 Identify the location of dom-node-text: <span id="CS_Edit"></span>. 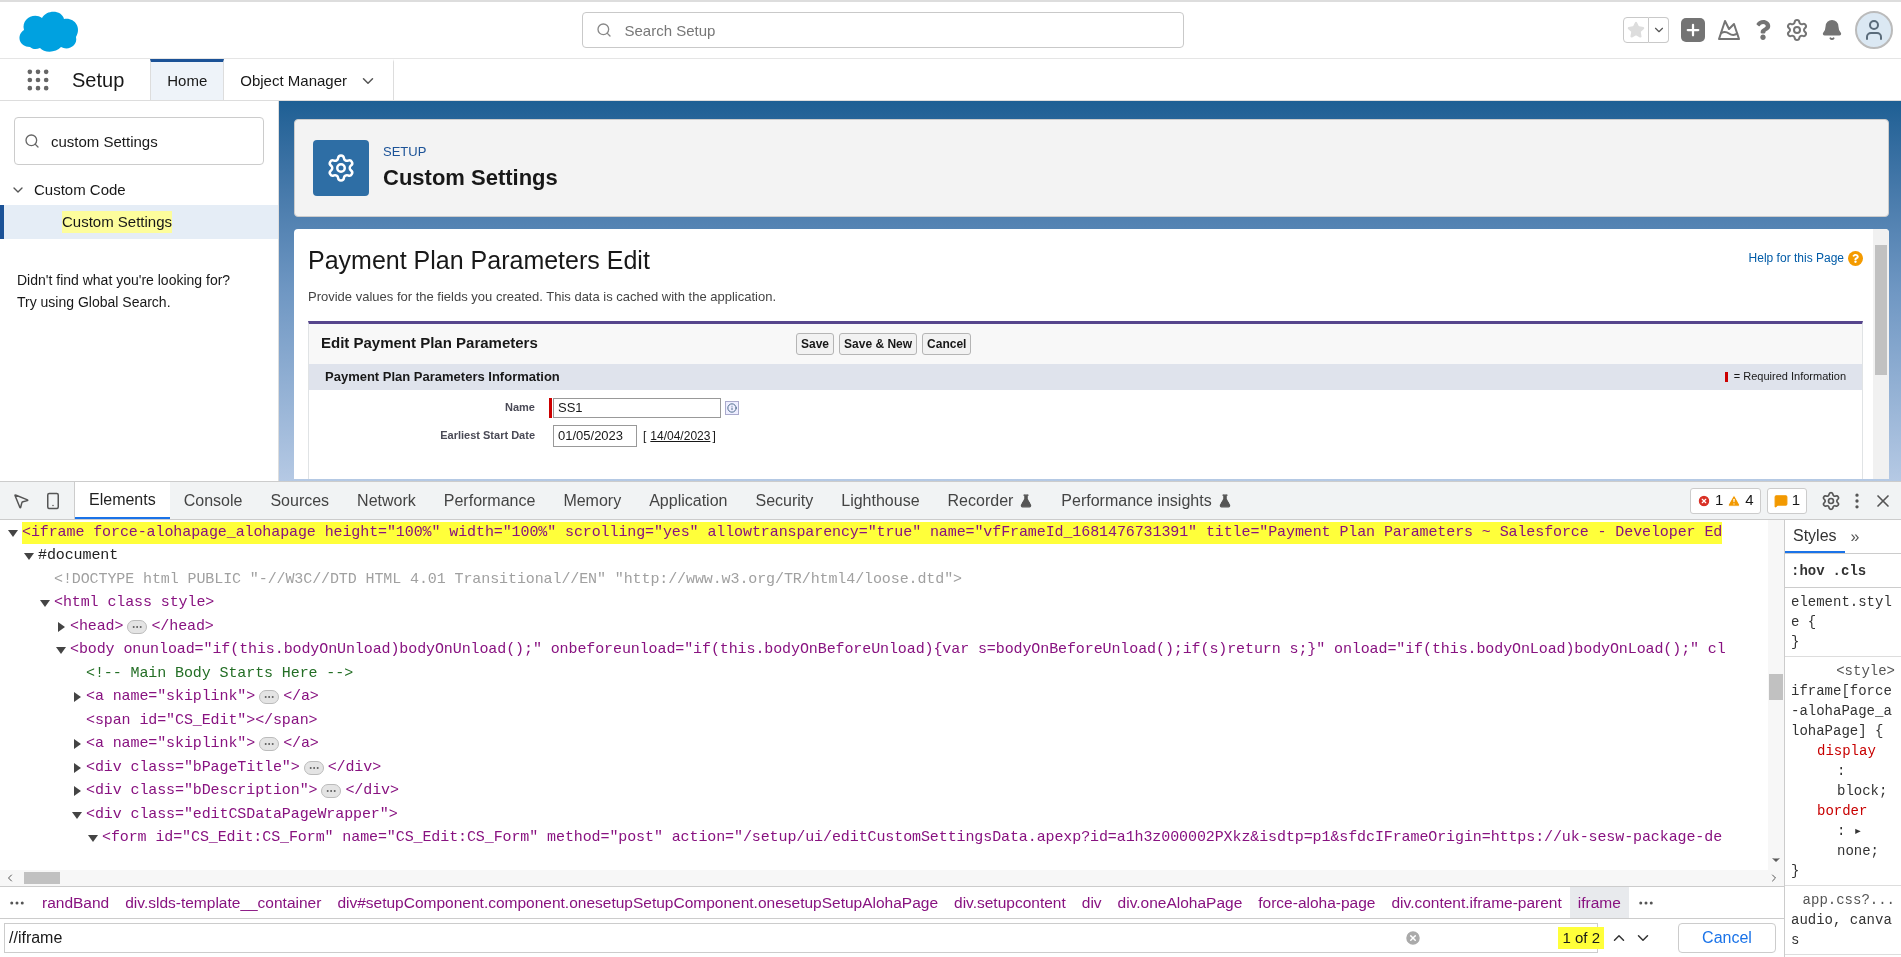
(202, 720).